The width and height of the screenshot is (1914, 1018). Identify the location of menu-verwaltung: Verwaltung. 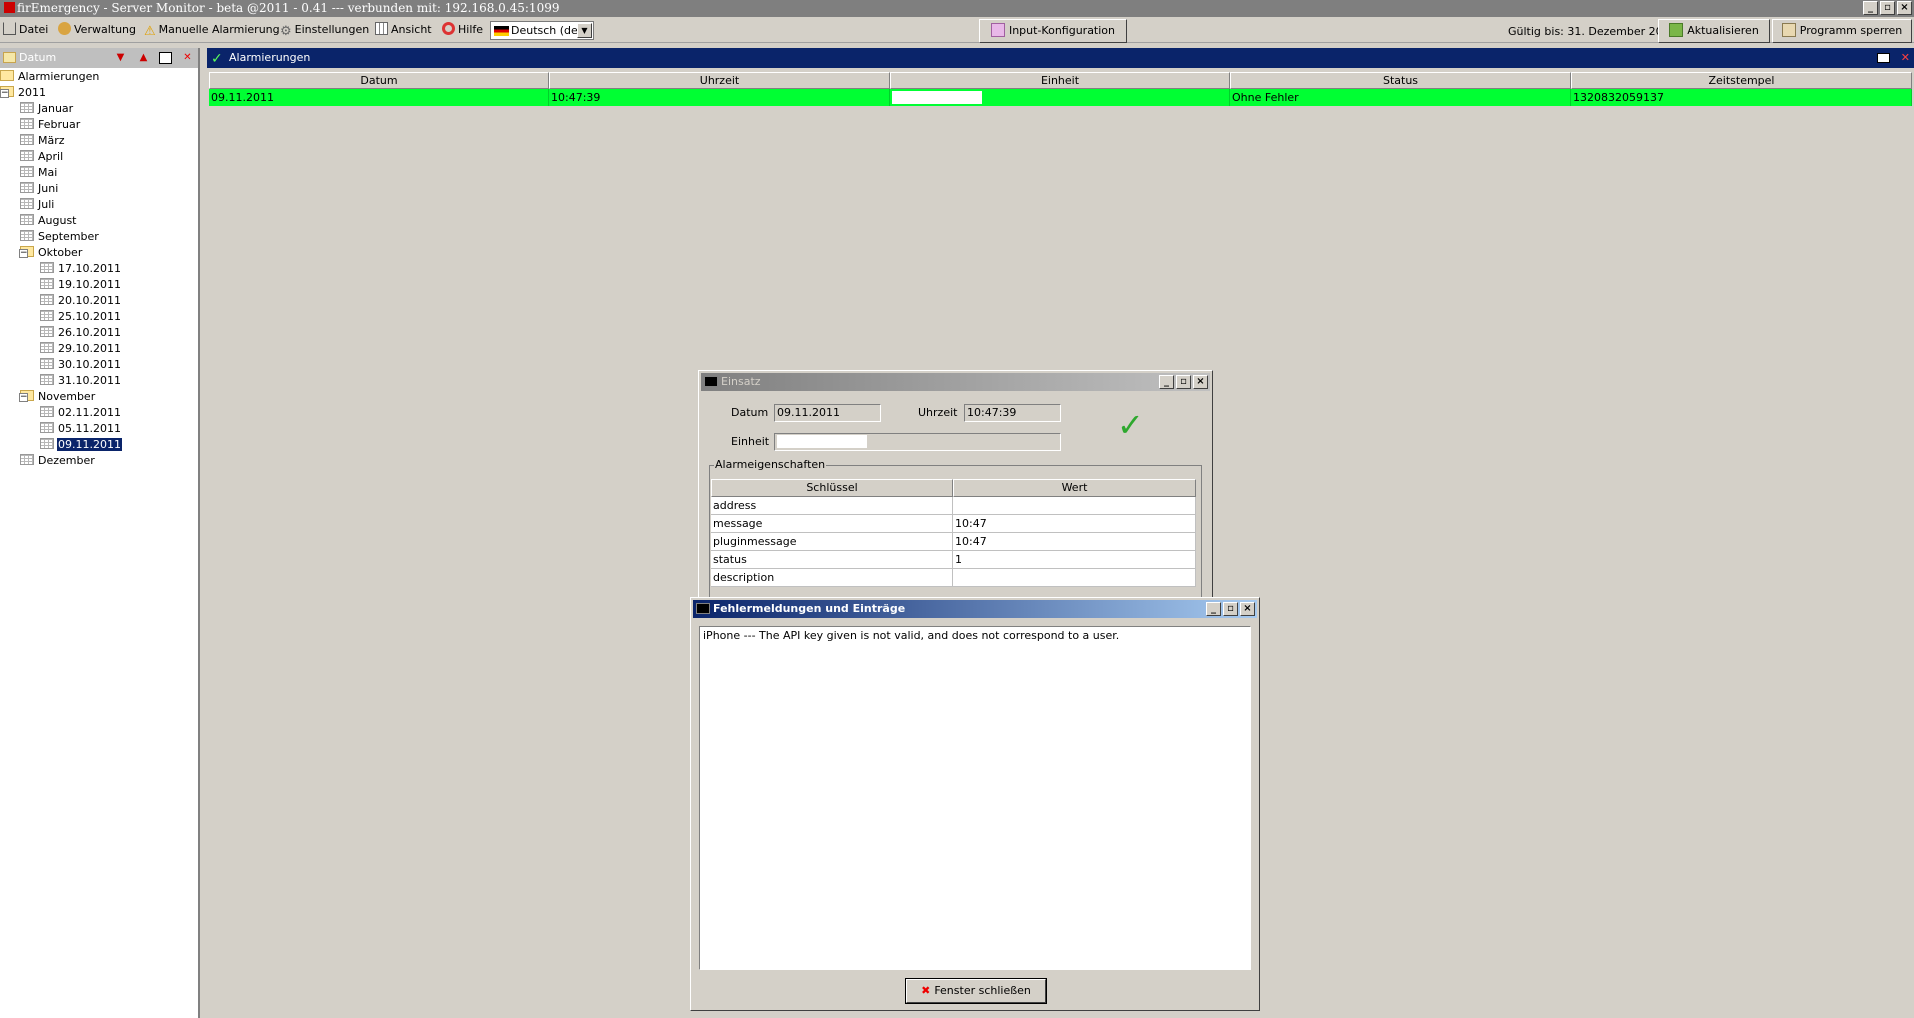
(97, 30).